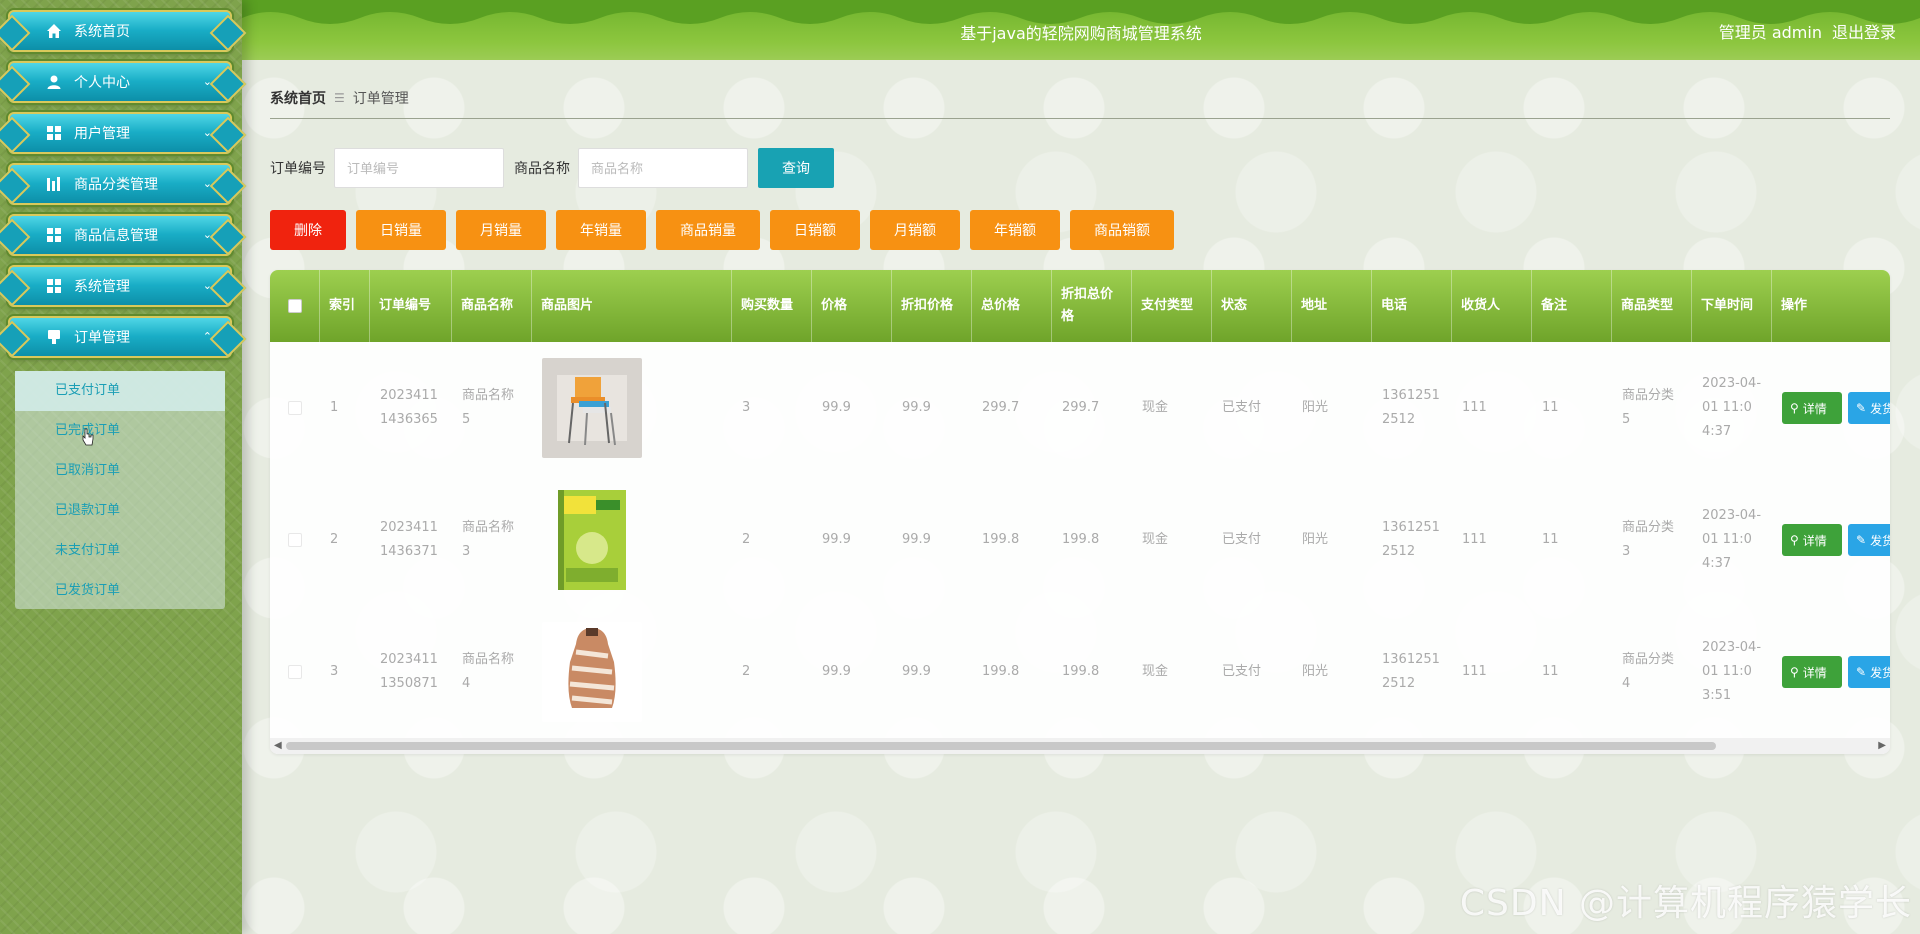  I want to click on cell-status: 已支付, so click(1242, 539).